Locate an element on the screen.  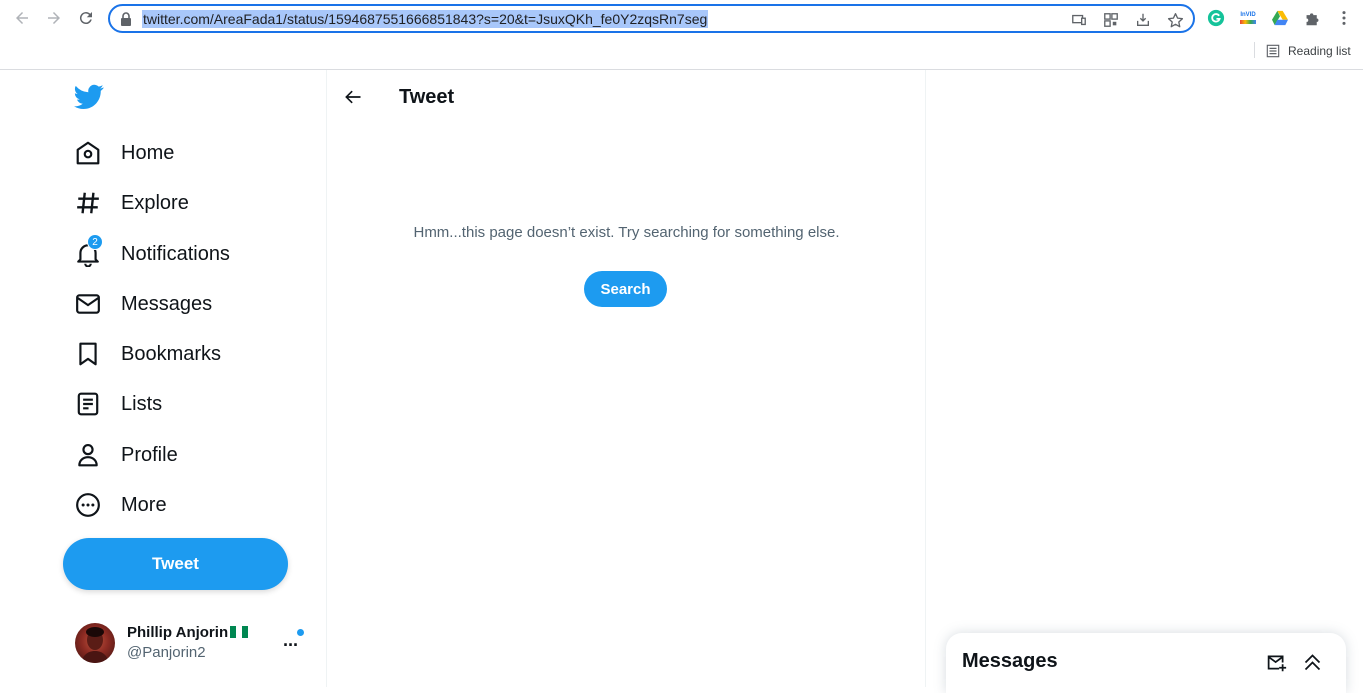
account-name-text: Phillip Anjorin is located at coordinates (178, 632).